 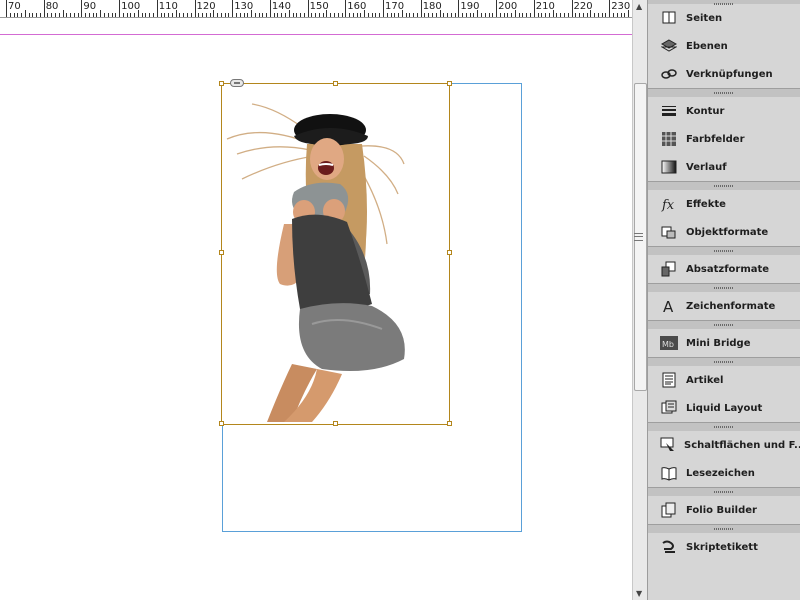 I want to click on panel-item-links: Verknüpfungen, so click(x=724, y=74).